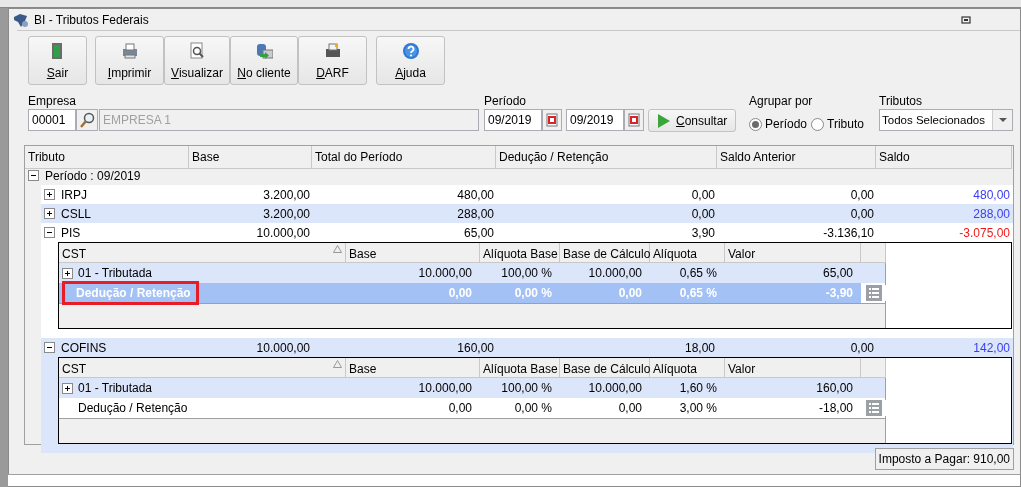  Describe the element at coordinates (606, 157) in the screenshot. I see `column-header: Dedução / Retenção` at that location.